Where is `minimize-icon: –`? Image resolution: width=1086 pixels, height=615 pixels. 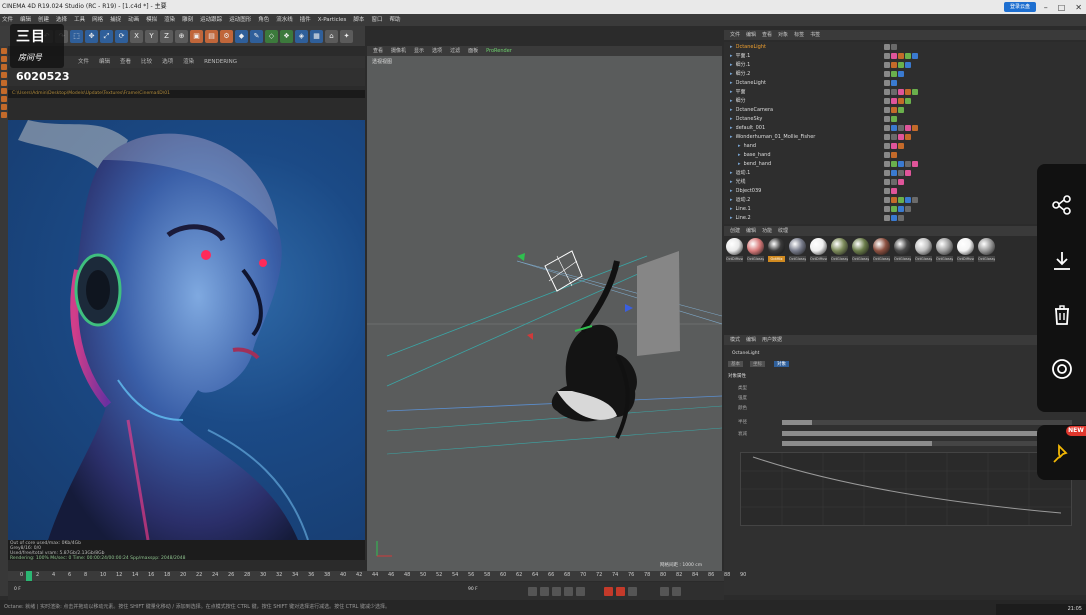 minimize-icon: – is located at coordinates (1046, 7).